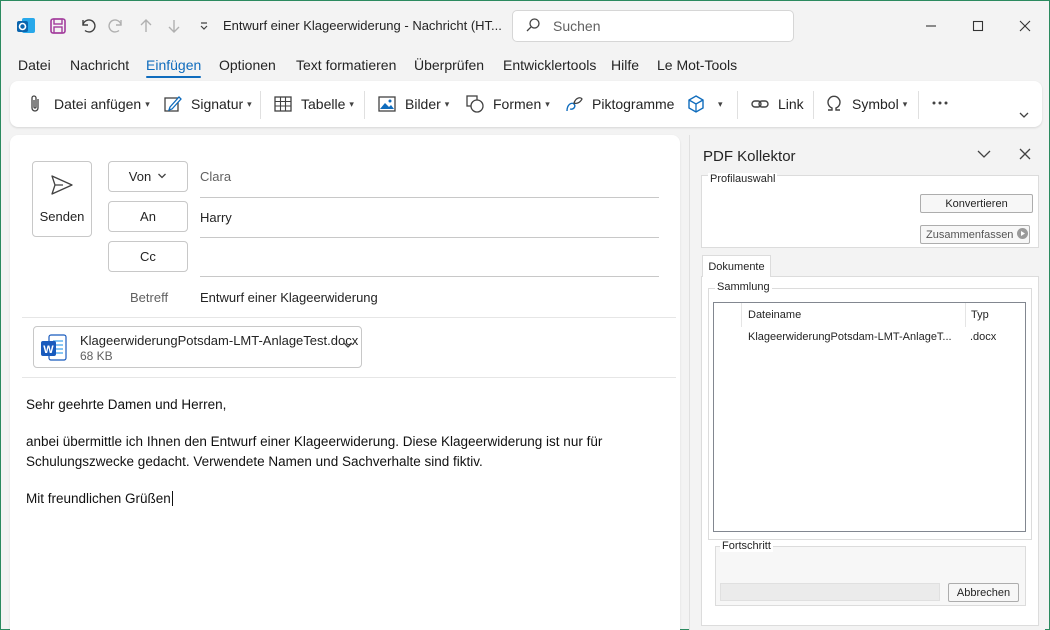 Image resolution: width=1050 pixels, height=630 pixels. I want to click on panel-title: PDF Kollektor, so click(749, 156).